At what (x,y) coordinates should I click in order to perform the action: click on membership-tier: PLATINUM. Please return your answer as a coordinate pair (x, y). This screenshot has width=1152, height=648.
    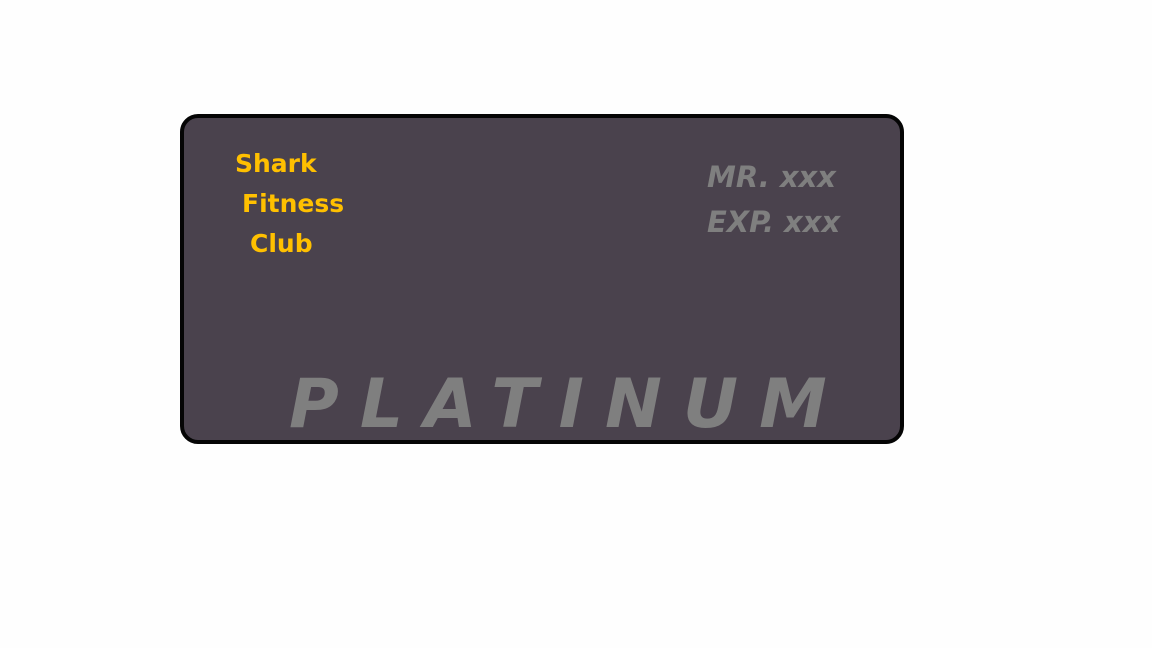
    Looking at the image, I should click on (568, 404).